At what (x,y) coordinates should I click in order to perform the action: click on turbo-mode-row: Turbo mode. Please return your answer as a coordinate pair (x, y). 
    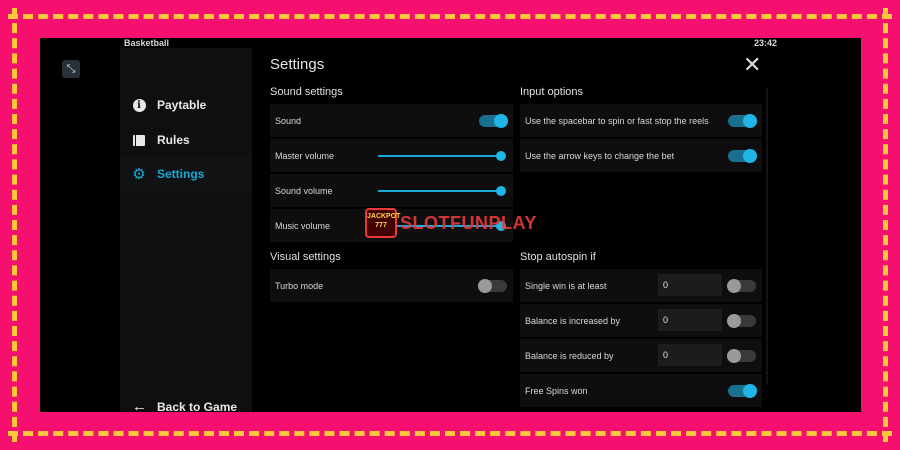
    Looking at the image, I should click on (391, 285).